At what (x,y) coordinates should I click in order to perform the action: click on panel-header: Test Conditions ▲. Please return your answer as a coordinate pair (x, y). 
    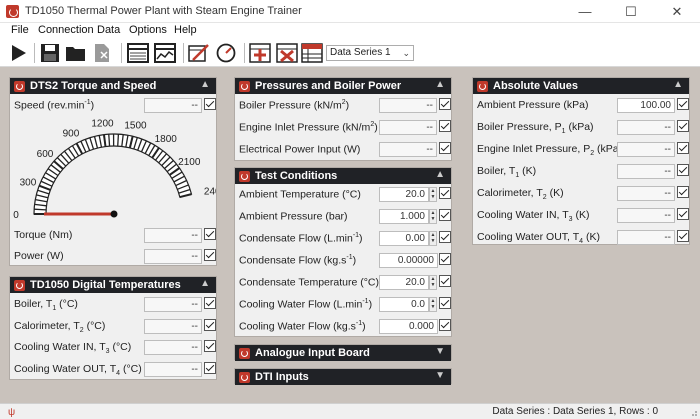
    Looking at the image, I should click on (343, 176).